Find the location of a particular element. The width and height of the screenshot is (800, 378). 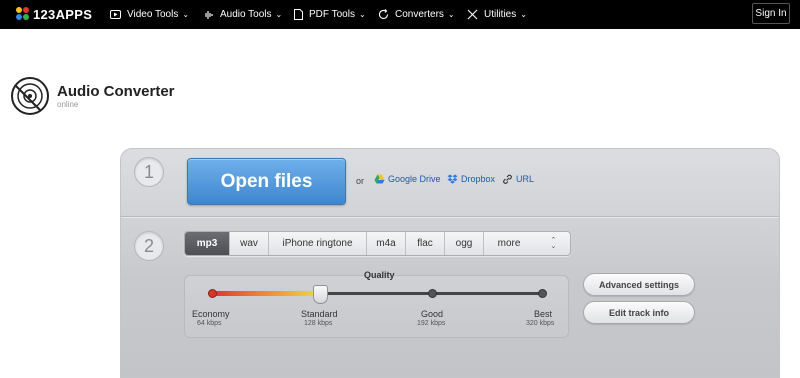

quality-name-good: Good is located at coordinates (432, 314).